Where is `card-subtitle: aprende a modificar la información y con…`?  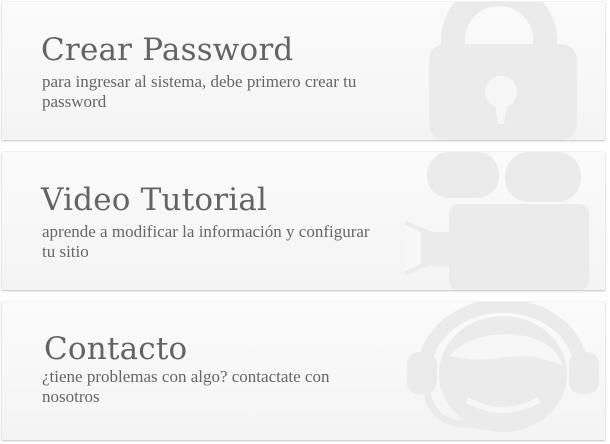
card-subtitle: aprende a modificar la información y con… is located at coordinates (206, 241).